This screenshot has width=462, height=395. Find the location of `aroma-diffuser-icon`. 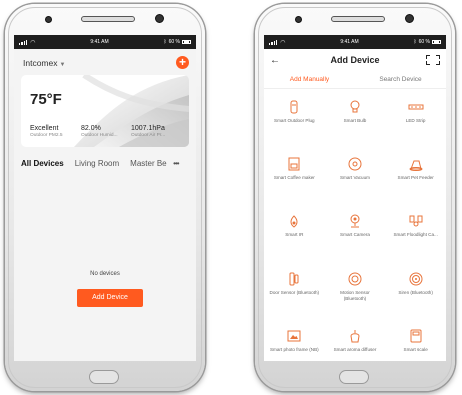

aroma-diffuser-icon is located at coordinates (355, 336).